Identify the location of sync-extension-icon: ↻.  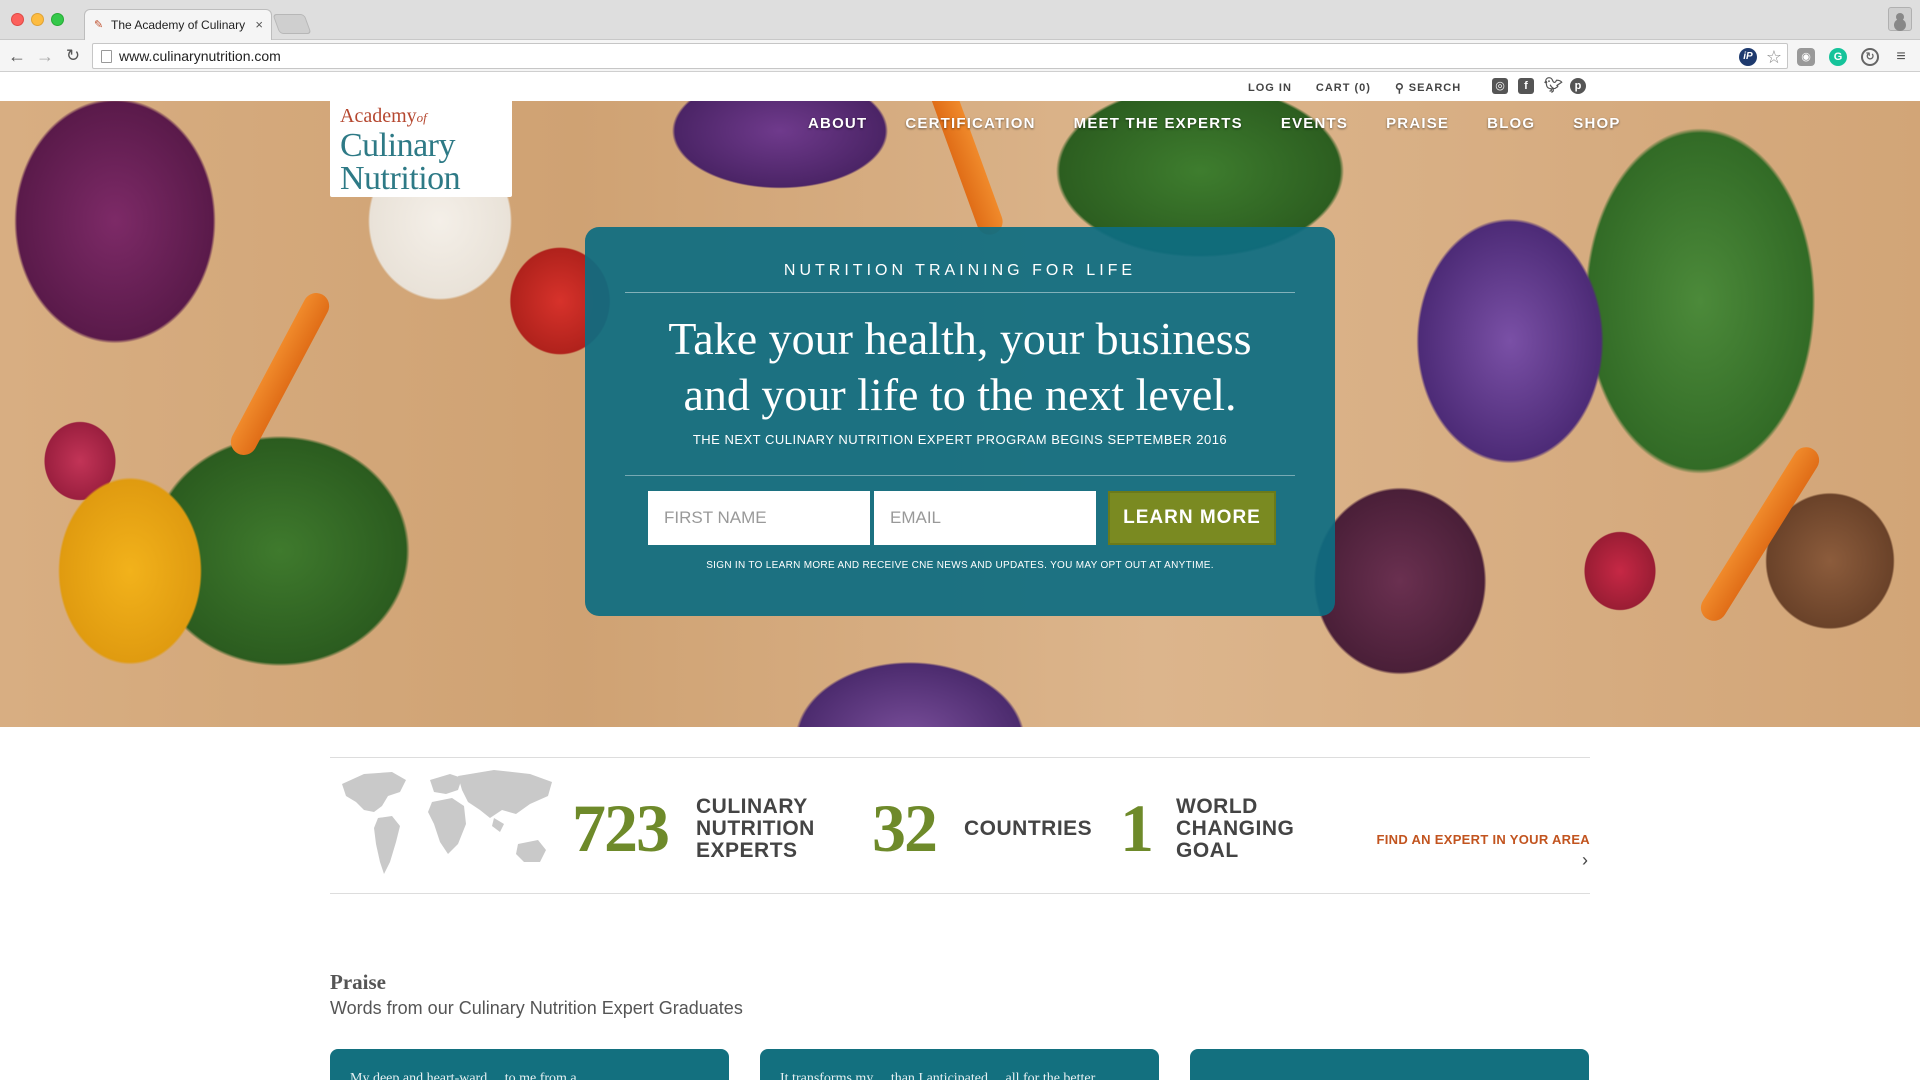
(1870, 57).